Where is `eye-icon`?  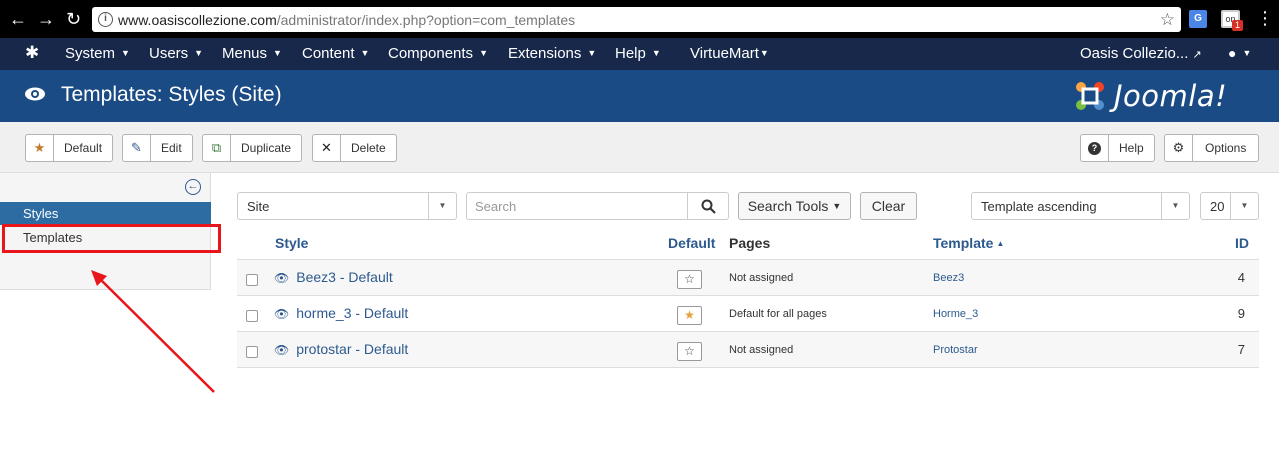
eye-icon is located at coordinates (35, 96).